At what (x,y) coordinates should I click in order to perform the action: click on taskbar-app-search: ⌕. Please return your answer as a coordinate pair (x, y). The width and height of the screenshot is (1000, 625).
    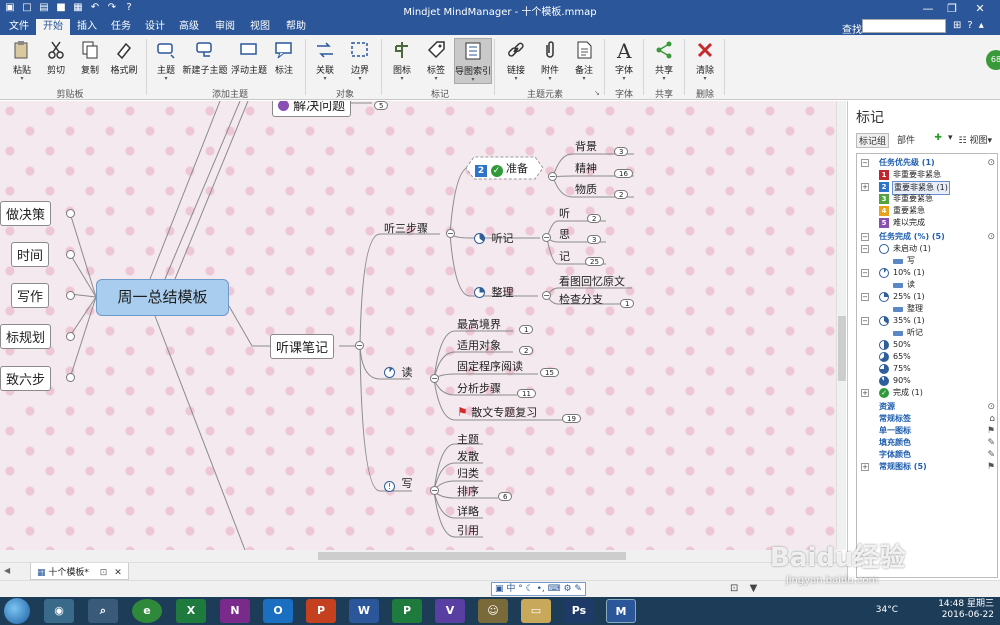
    Looking at the image, I should click on (103, 611).